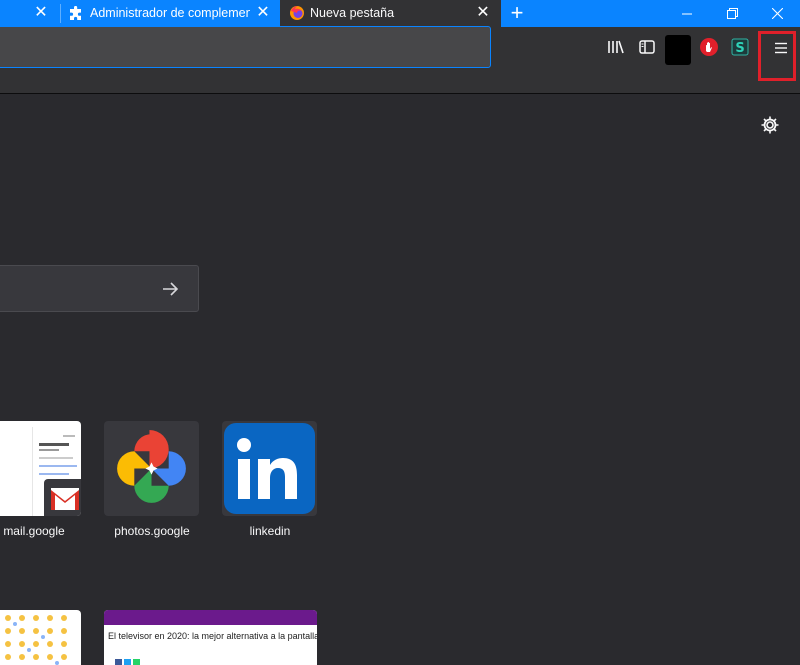 The width and height of the screenshot is (800, 665). I want to click on tile-label: photos.google, so click(152, 531).